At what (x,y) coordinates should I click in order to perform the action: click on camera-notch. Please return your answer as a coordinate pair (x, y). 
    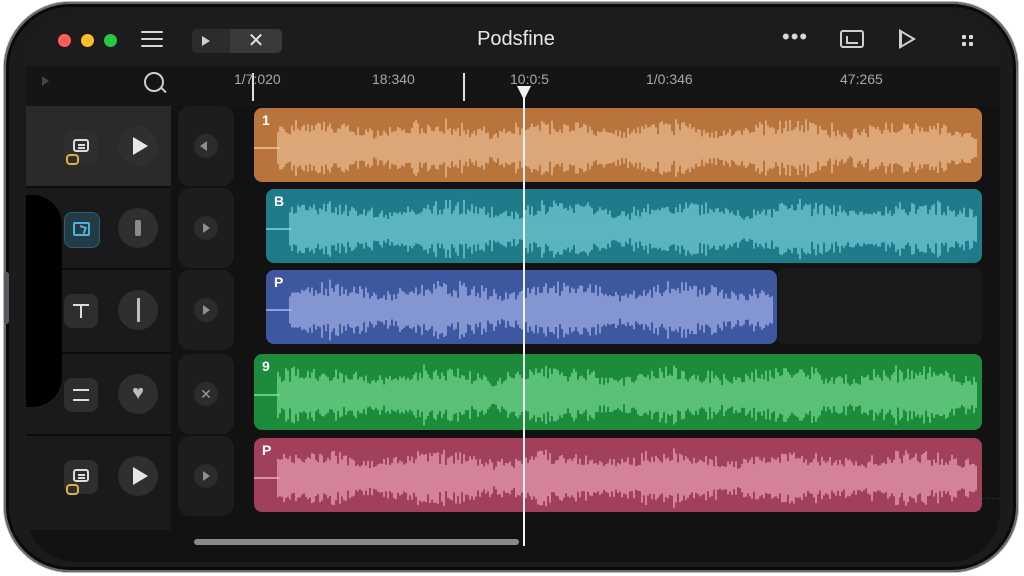
    Looking at the image, I should click on (44, 301).